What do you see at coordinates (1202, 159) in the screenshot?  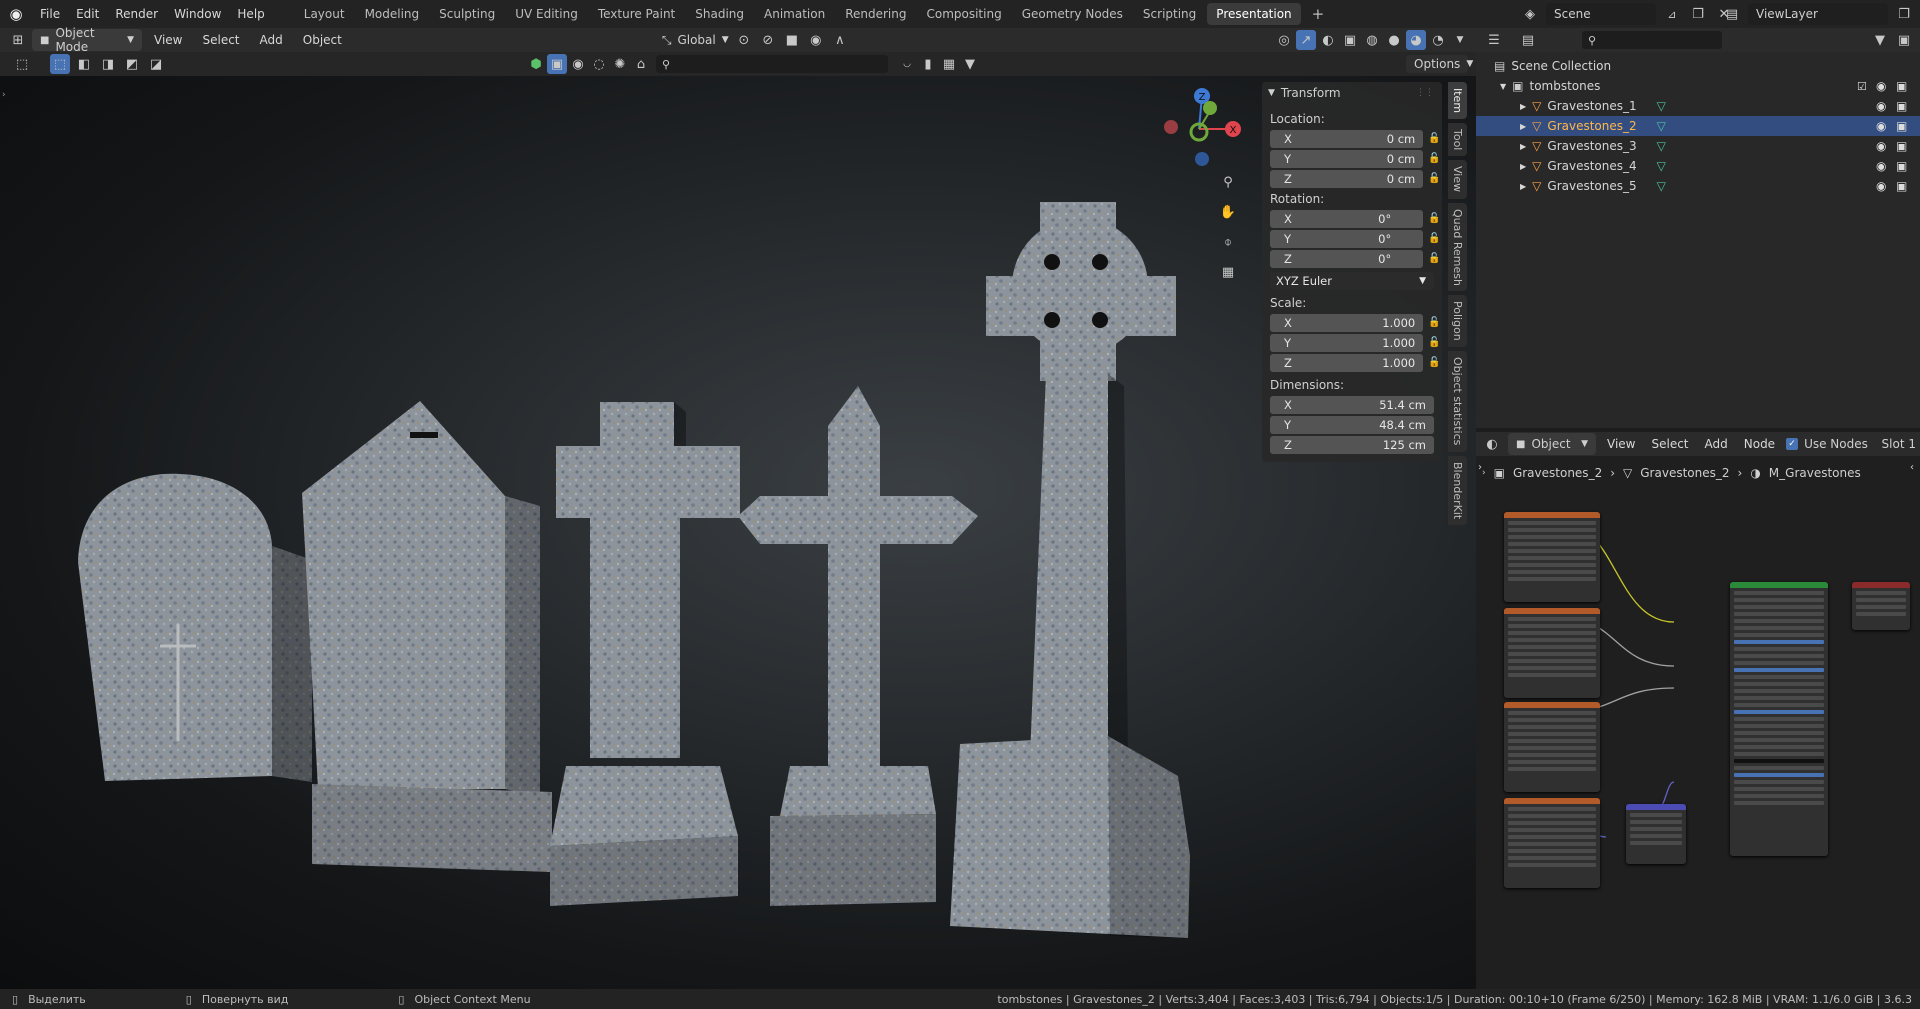 I see `gizmo-neg-z-axis` at bounding box center [1202, 159].